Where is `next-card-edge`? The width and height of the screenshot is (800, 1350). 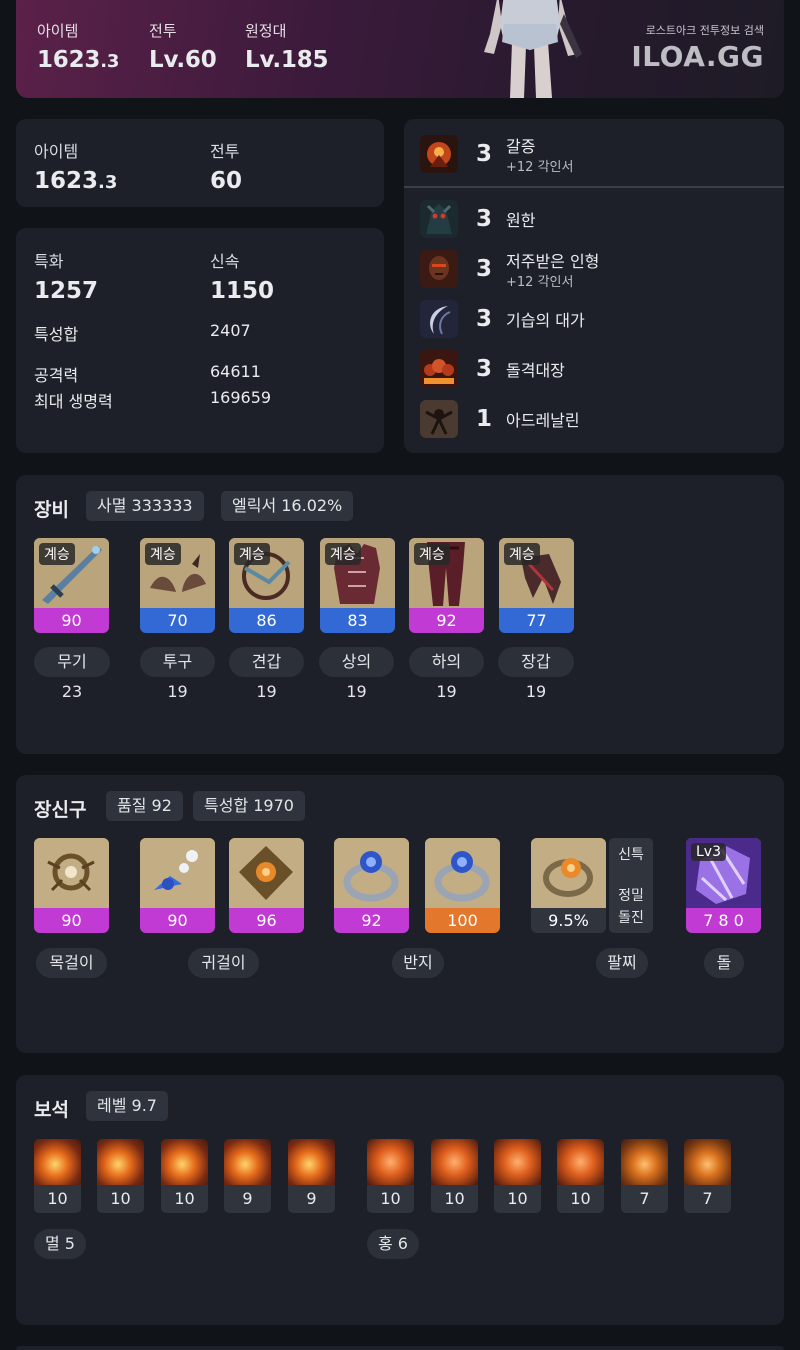 next-card-edge is located at coordinates (400, 1348).